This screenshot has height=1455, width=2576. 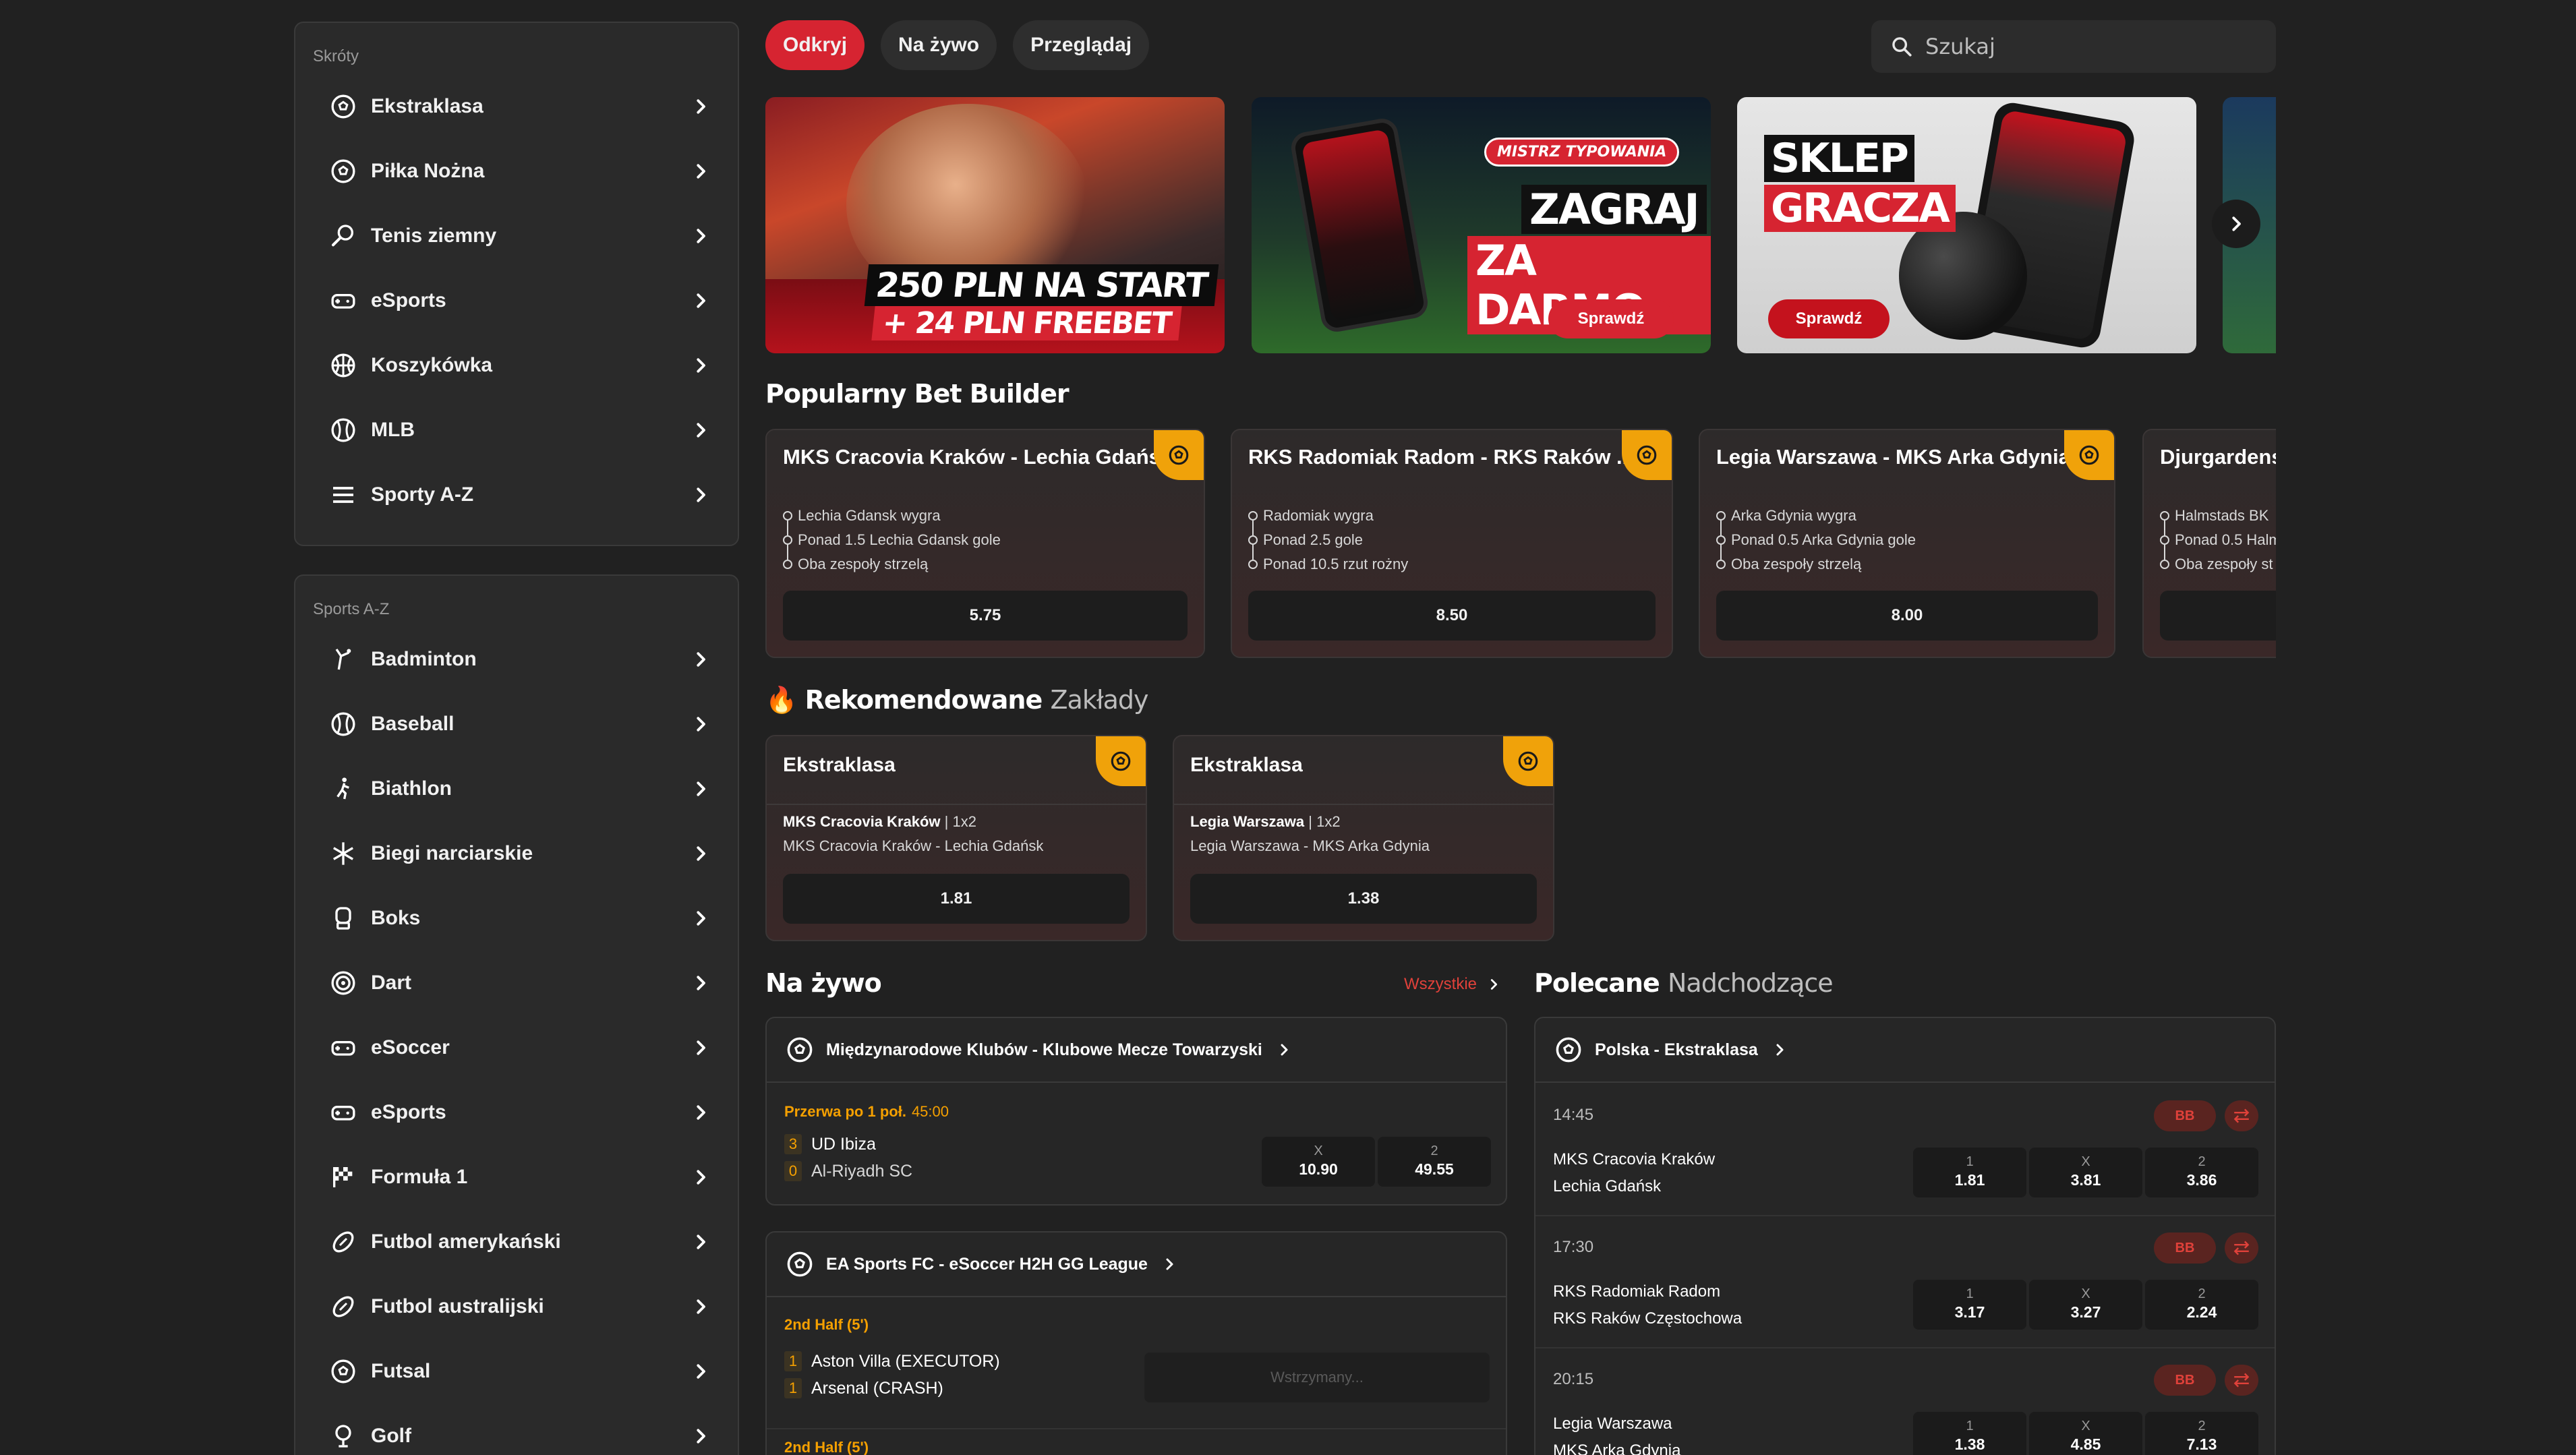 I want to click on sidebar-item-tenis-ziemny: Tenis ziemny, so click(x=516, y=236).